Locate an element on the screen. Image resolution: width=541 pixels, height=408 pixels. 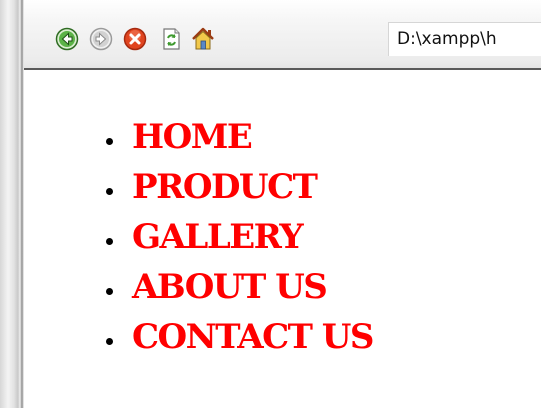
stop-icon is located at coordinates (135, 39).